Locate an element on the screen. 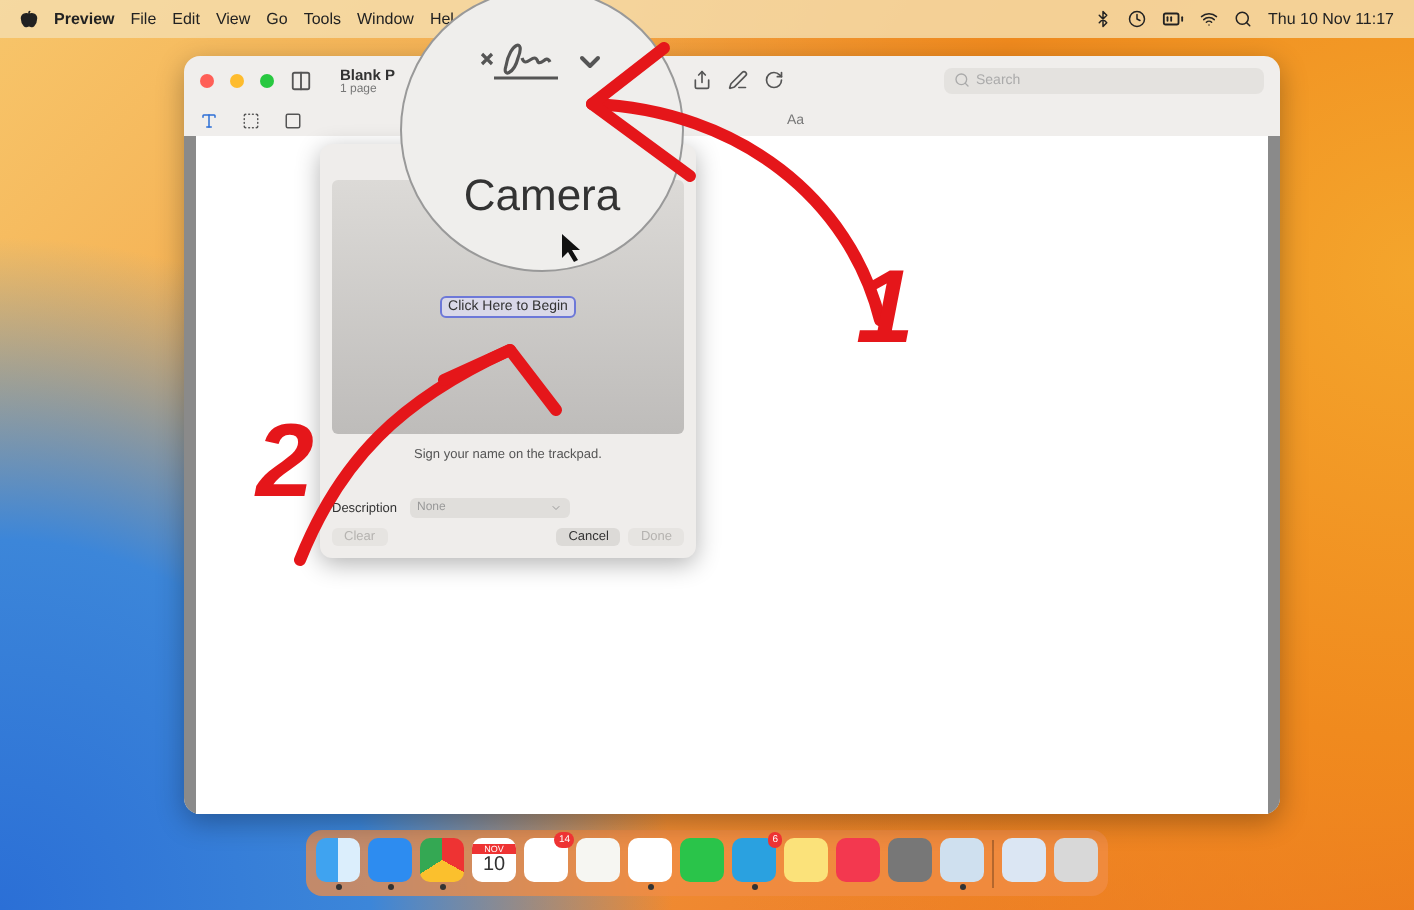 This screenshot has height=910, width=1414. rectangle-icon is located at coordinates (293, 120).